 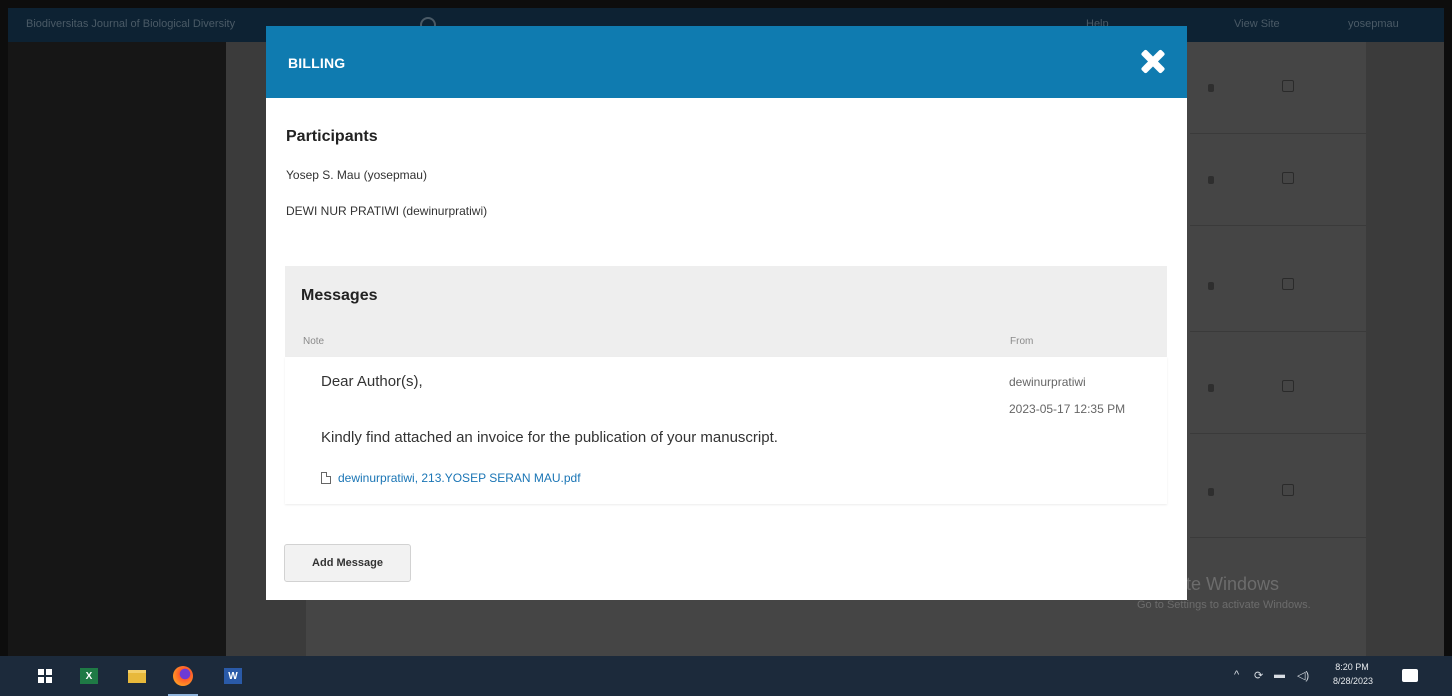 What do you see at coordinates (1353, 681) in the screenshot?
I see `clock-date: 8/28/2023` at bounding box center [1353, 681].